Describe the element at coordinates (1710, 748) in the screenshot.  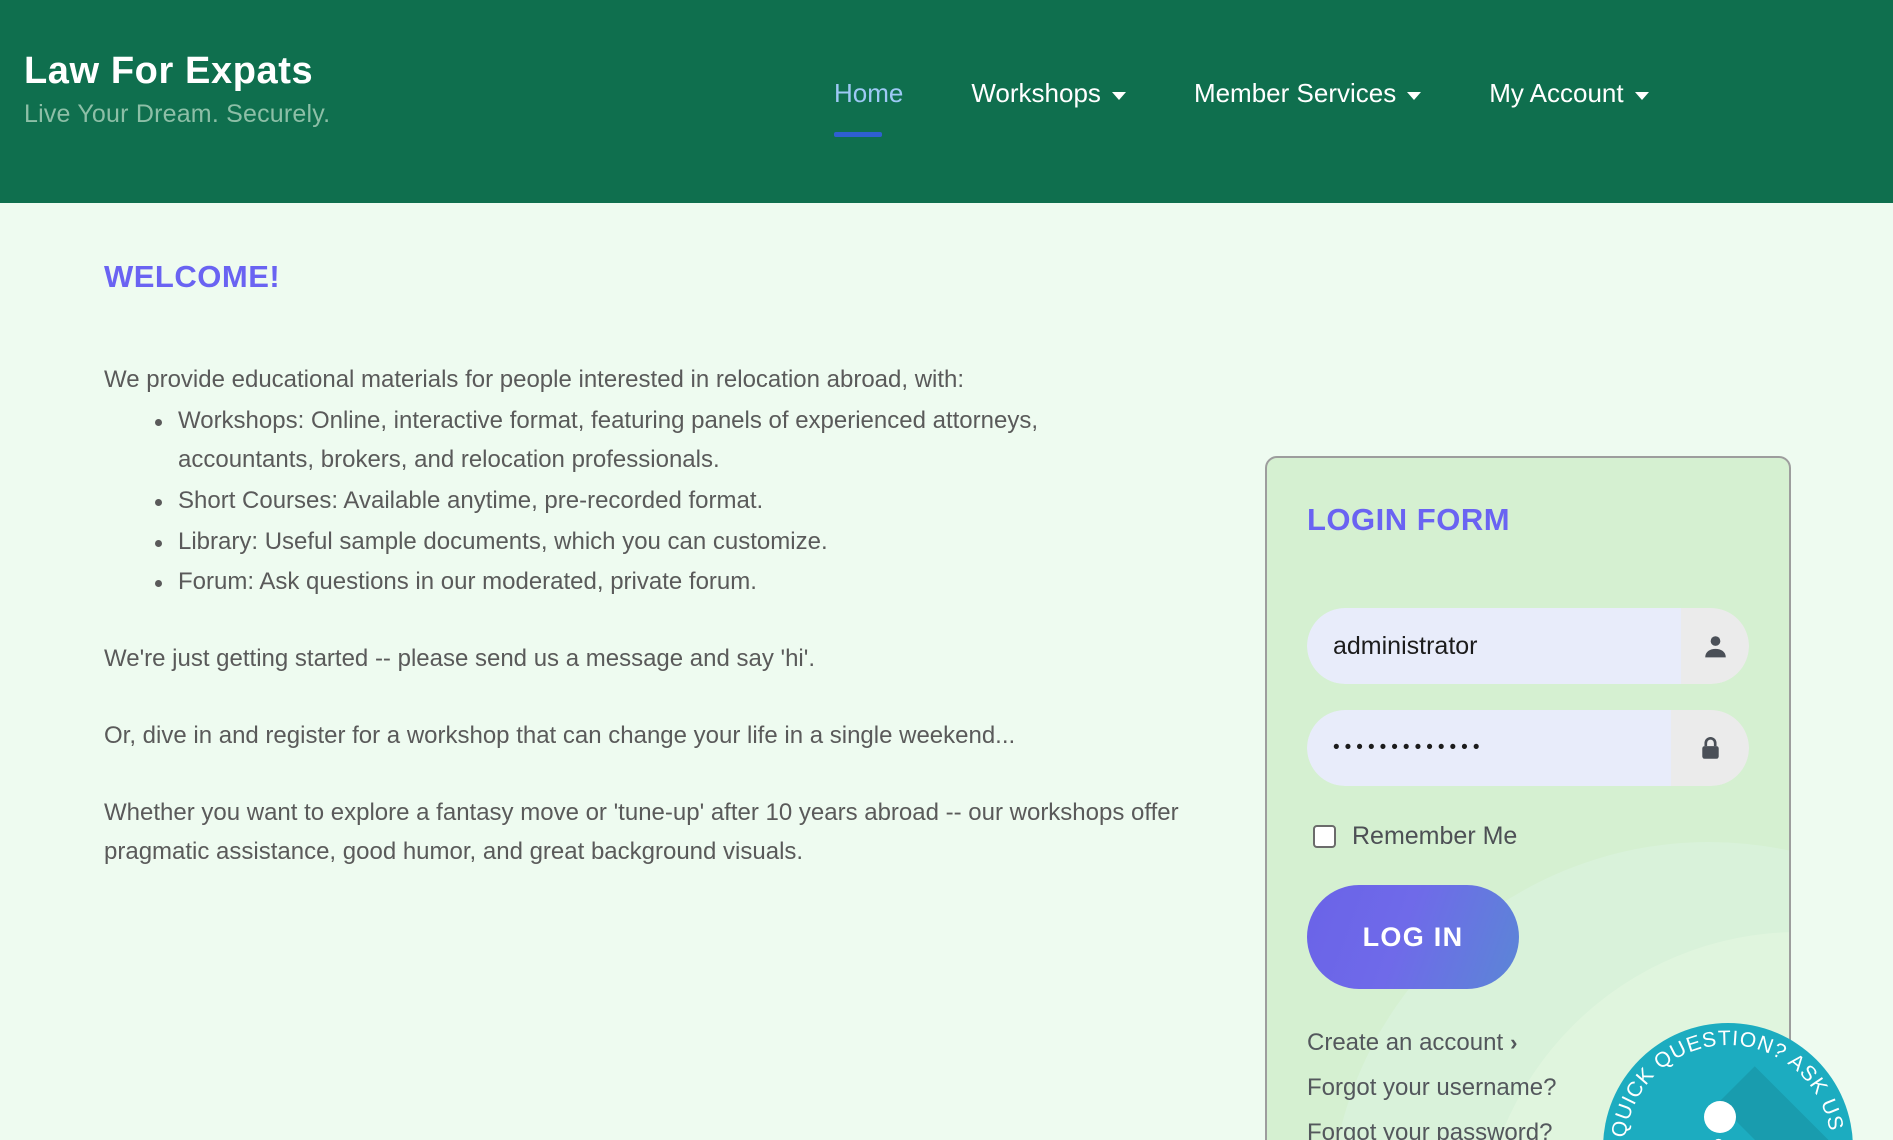
I see `lock-icon` at that location.